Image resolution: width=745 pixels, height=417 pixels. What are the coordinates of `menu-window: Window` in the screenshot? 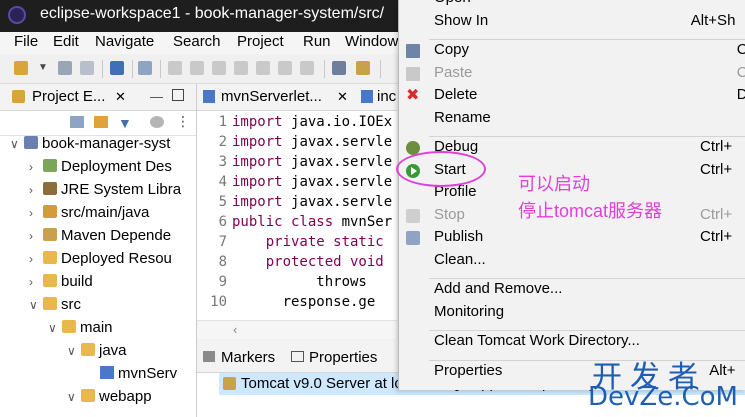 It's located at (371, 41).